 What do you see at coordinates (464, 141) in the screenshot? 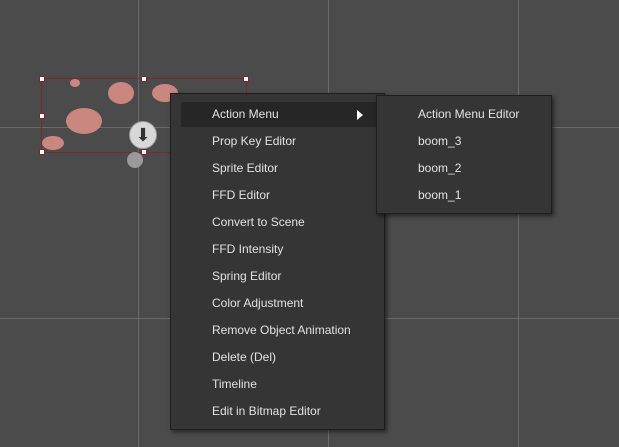
I see `submenu-item-boom-3: boom_3` at bounding box center [464, 141].